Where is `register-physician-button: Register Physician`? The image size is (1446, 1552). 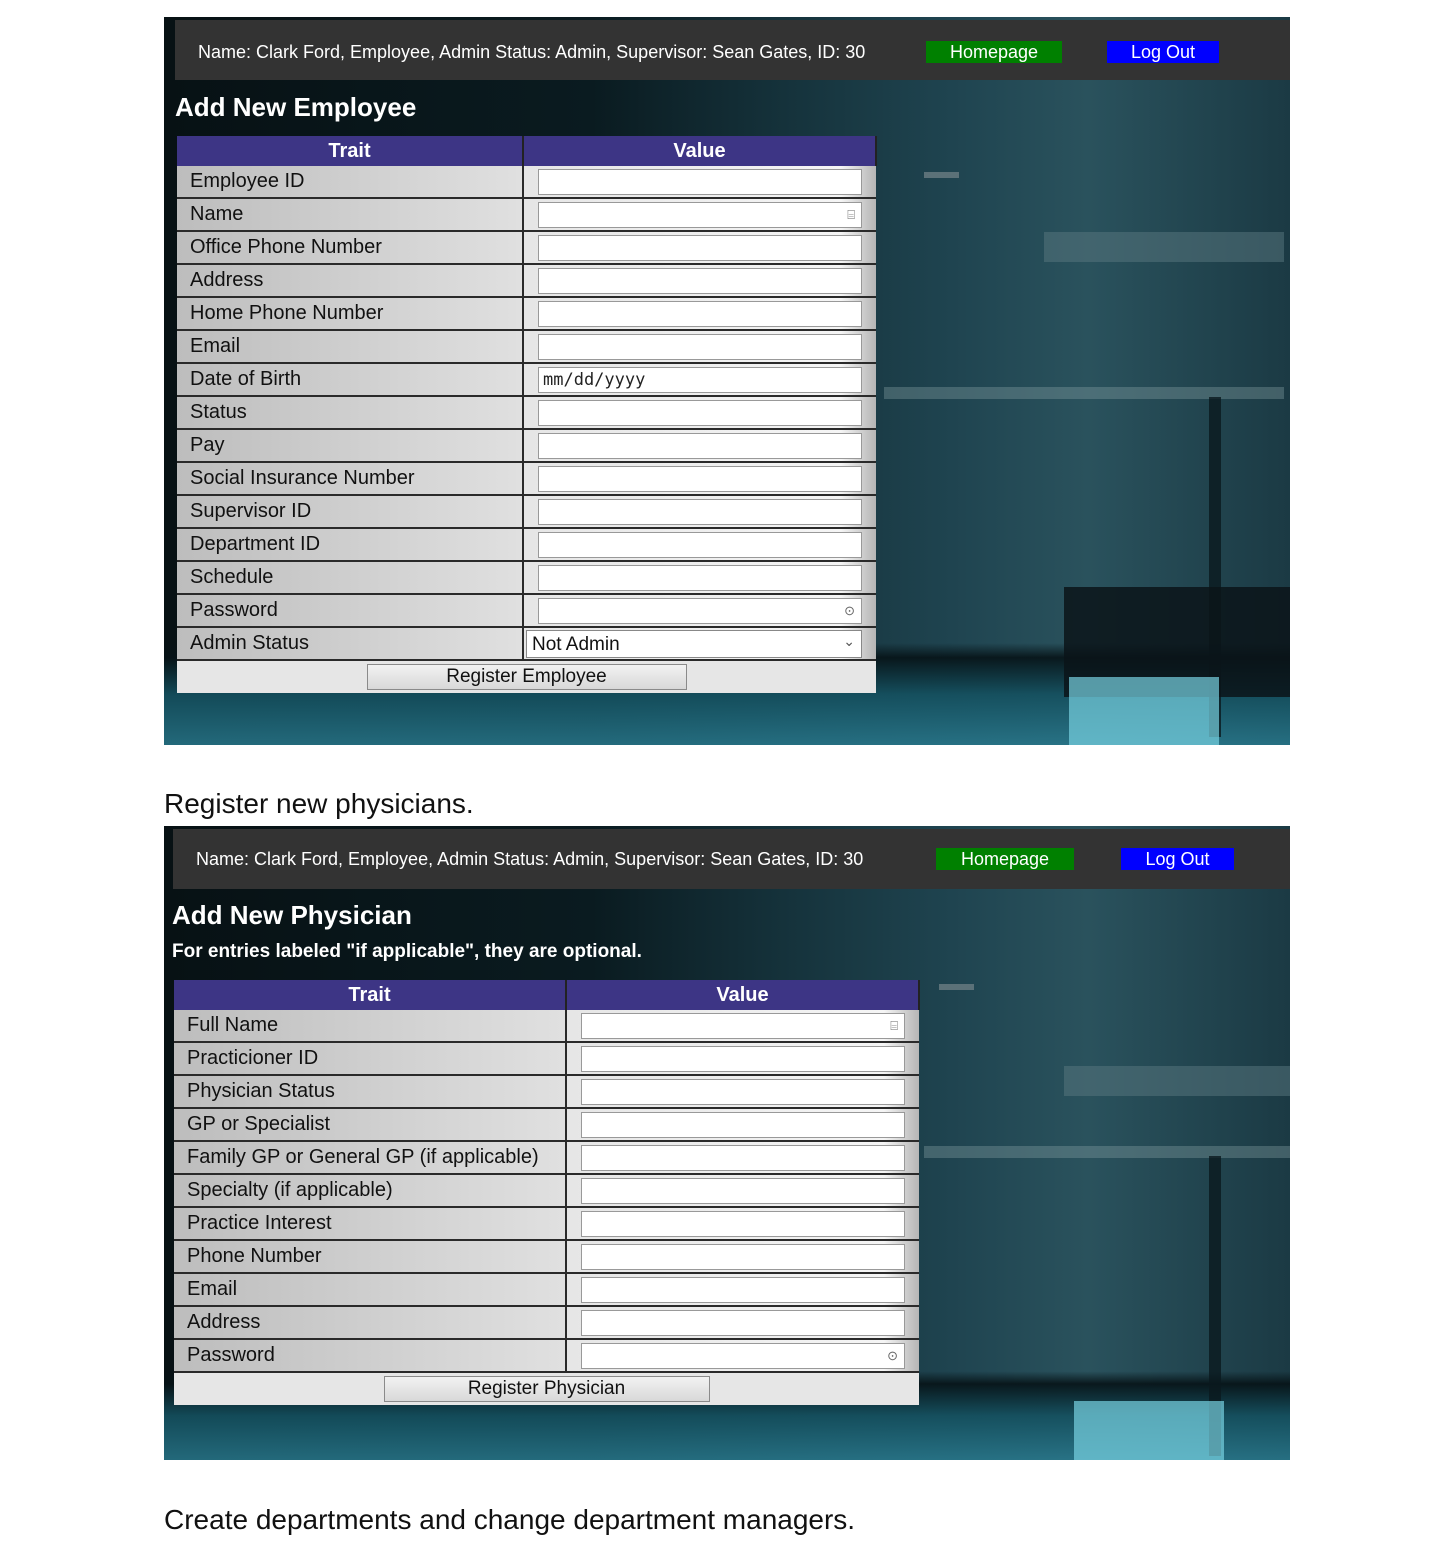
register-physician-button: Register Physician is located at coordinates (546, 1389).